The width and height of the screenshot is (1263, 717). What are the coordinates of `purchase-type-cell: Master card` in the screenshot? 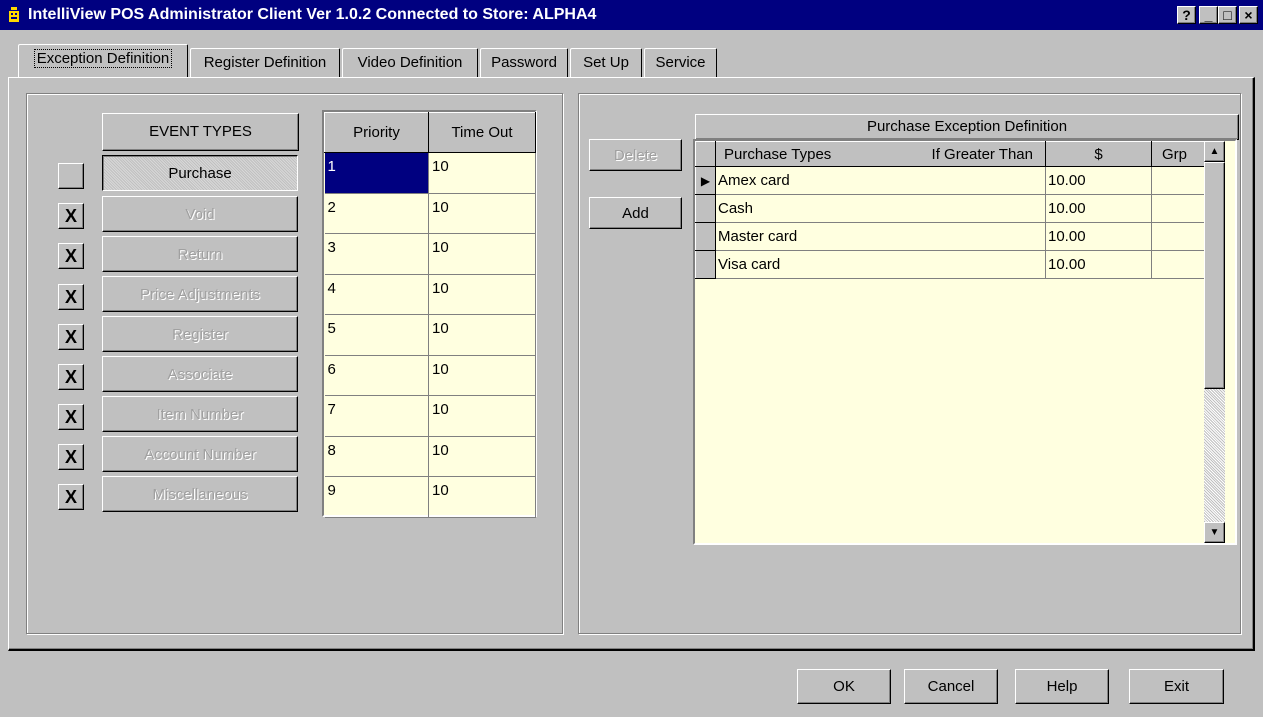 It's located at (880, 236).